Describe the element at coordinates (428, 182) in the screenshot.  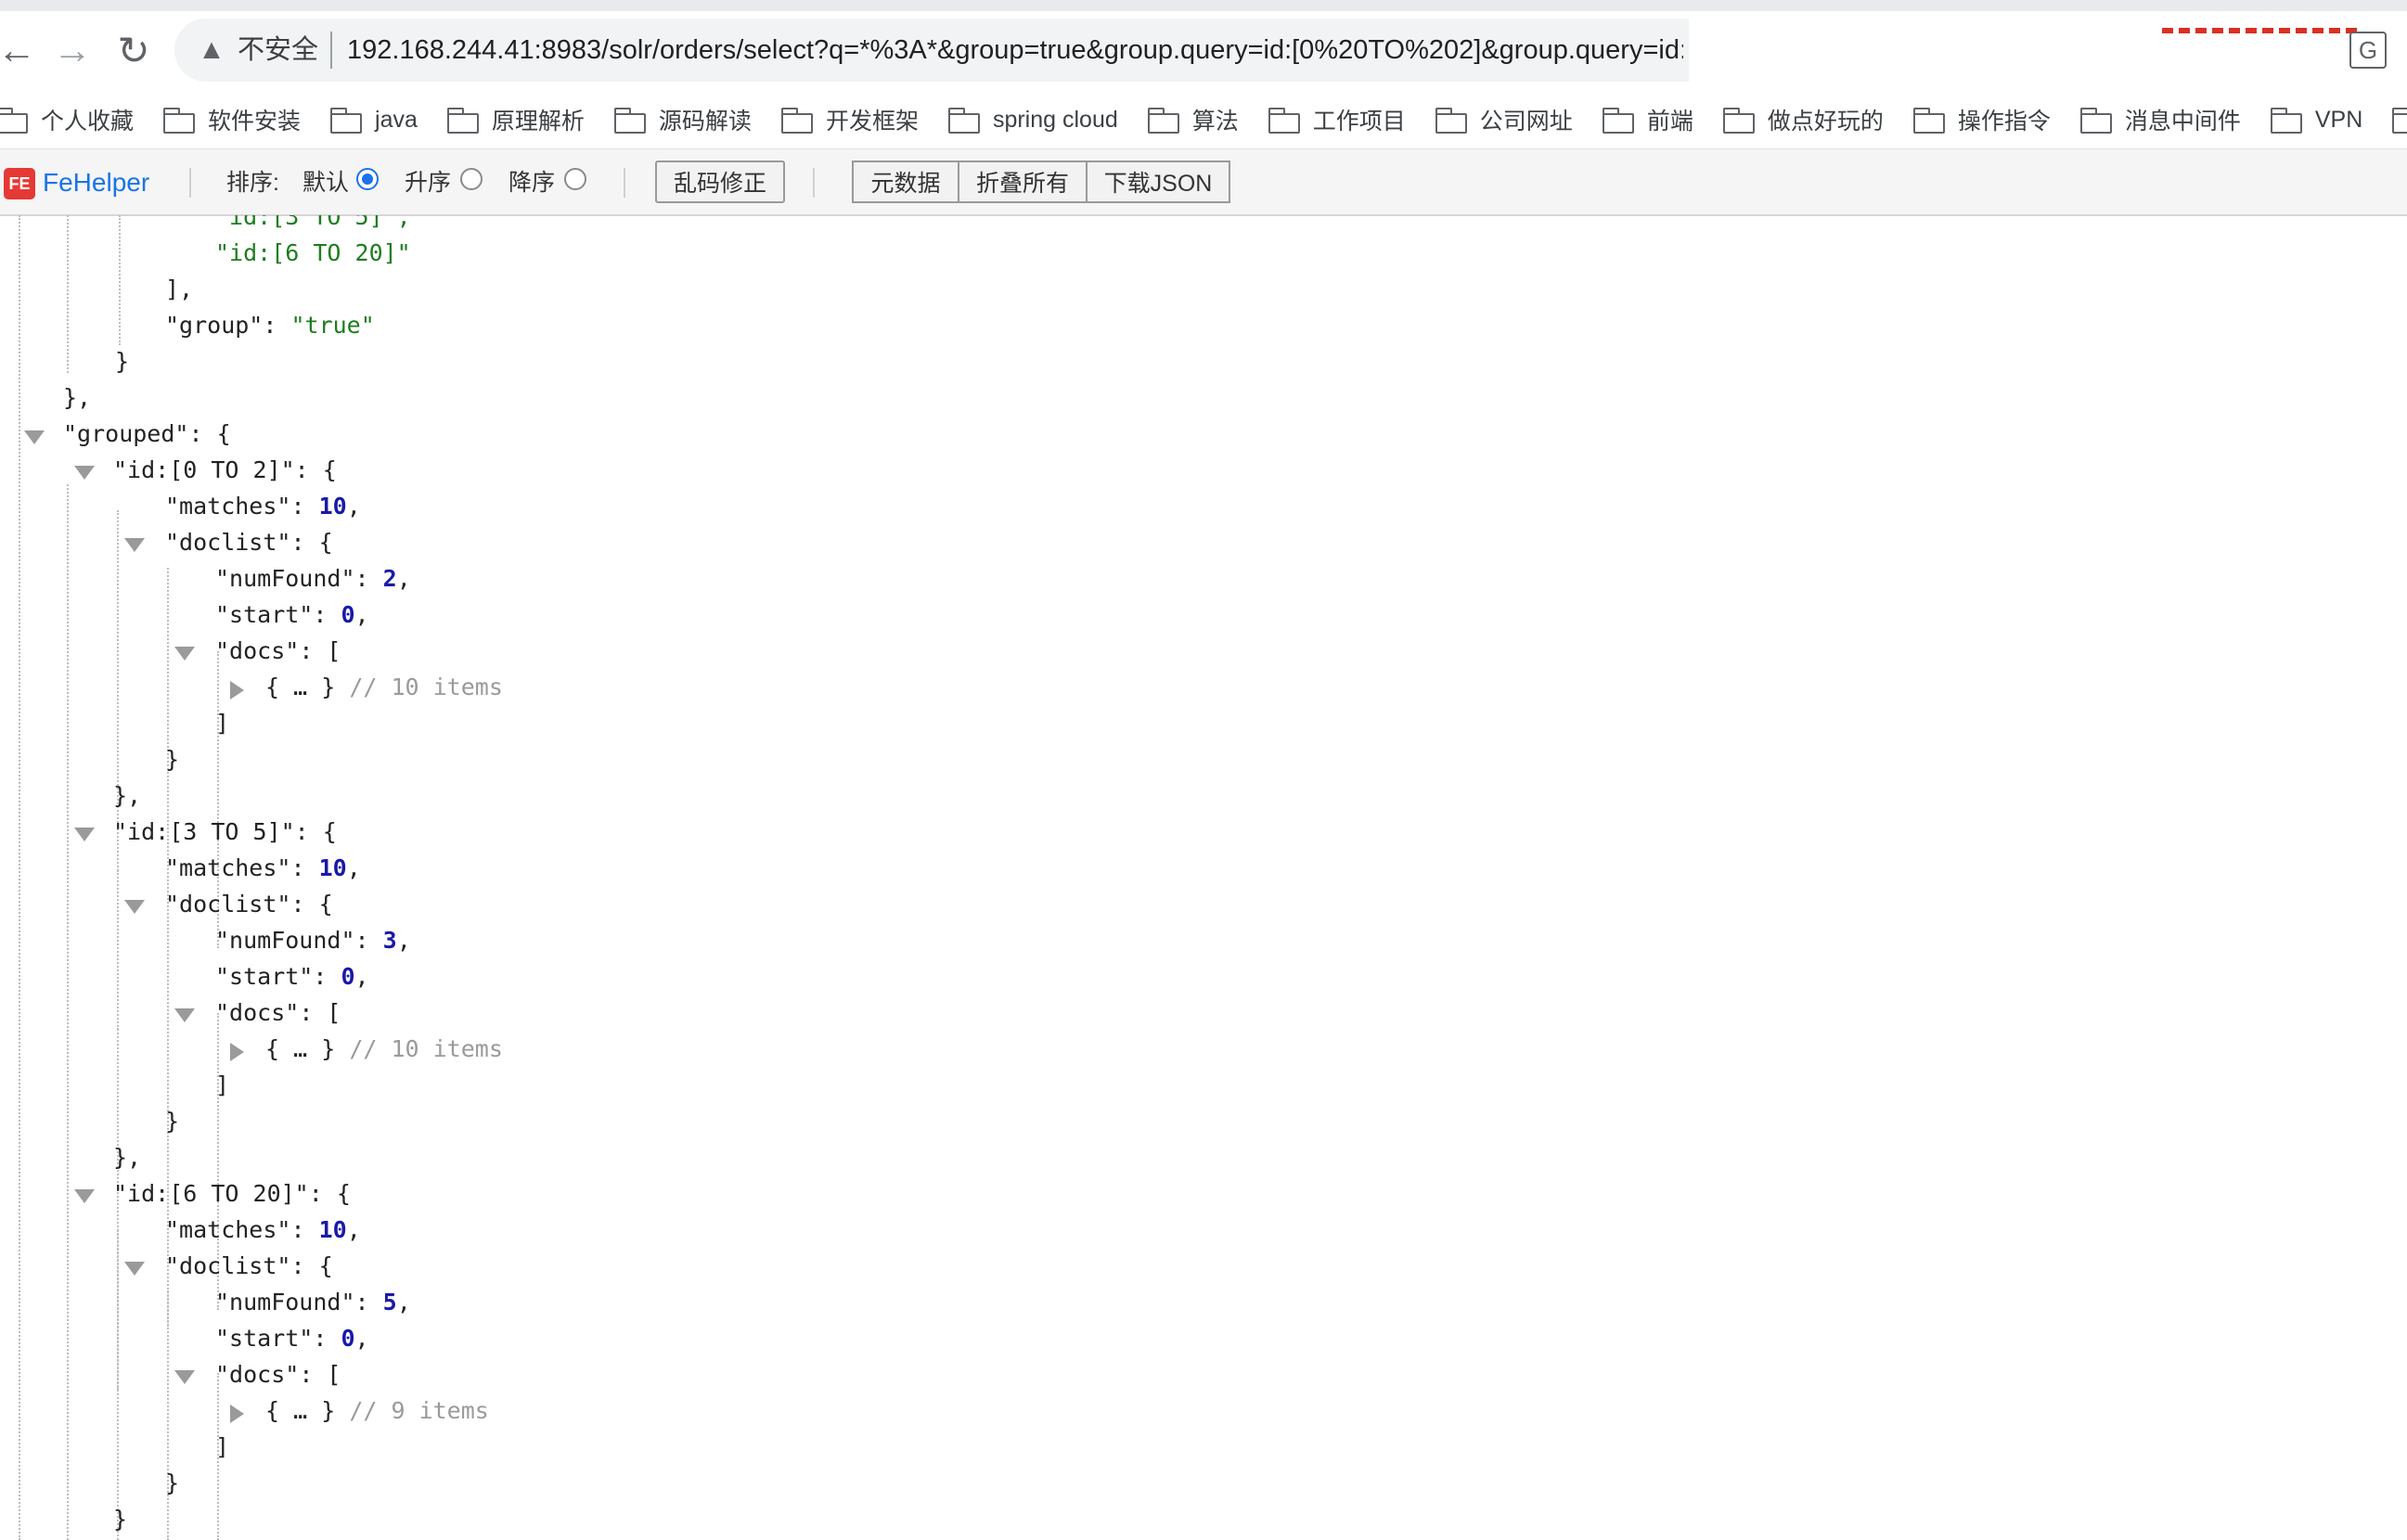
I see `sort-asc-label: 升序` at that location.